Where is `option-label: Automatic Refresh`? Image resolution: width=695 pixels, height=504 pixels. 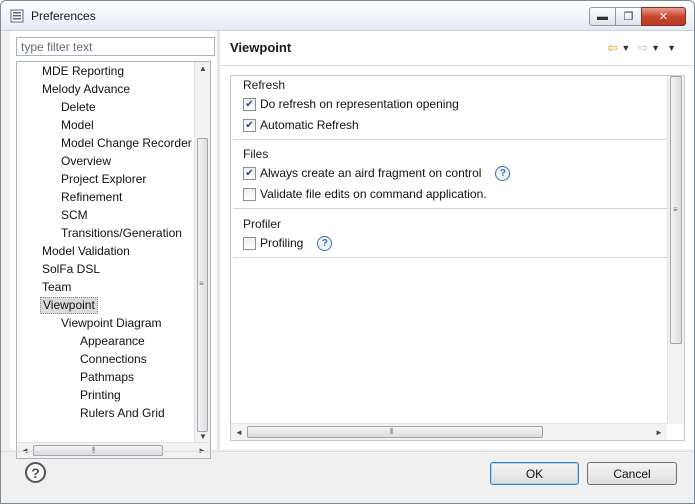
option-label: Automatic Refresh is located at coordinates (309, 125).